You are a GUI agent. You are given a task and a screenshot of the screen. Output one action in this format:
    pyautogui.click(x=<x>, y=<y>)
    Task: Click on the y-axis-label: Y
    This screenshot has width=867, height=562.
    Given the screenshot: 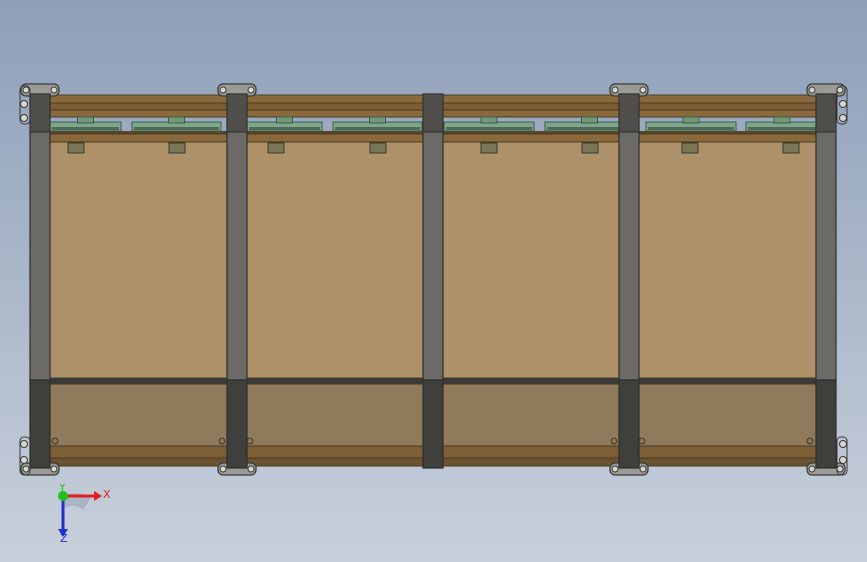 What is the action you would take?
    pyautogui.click(x=62, y=489)
    